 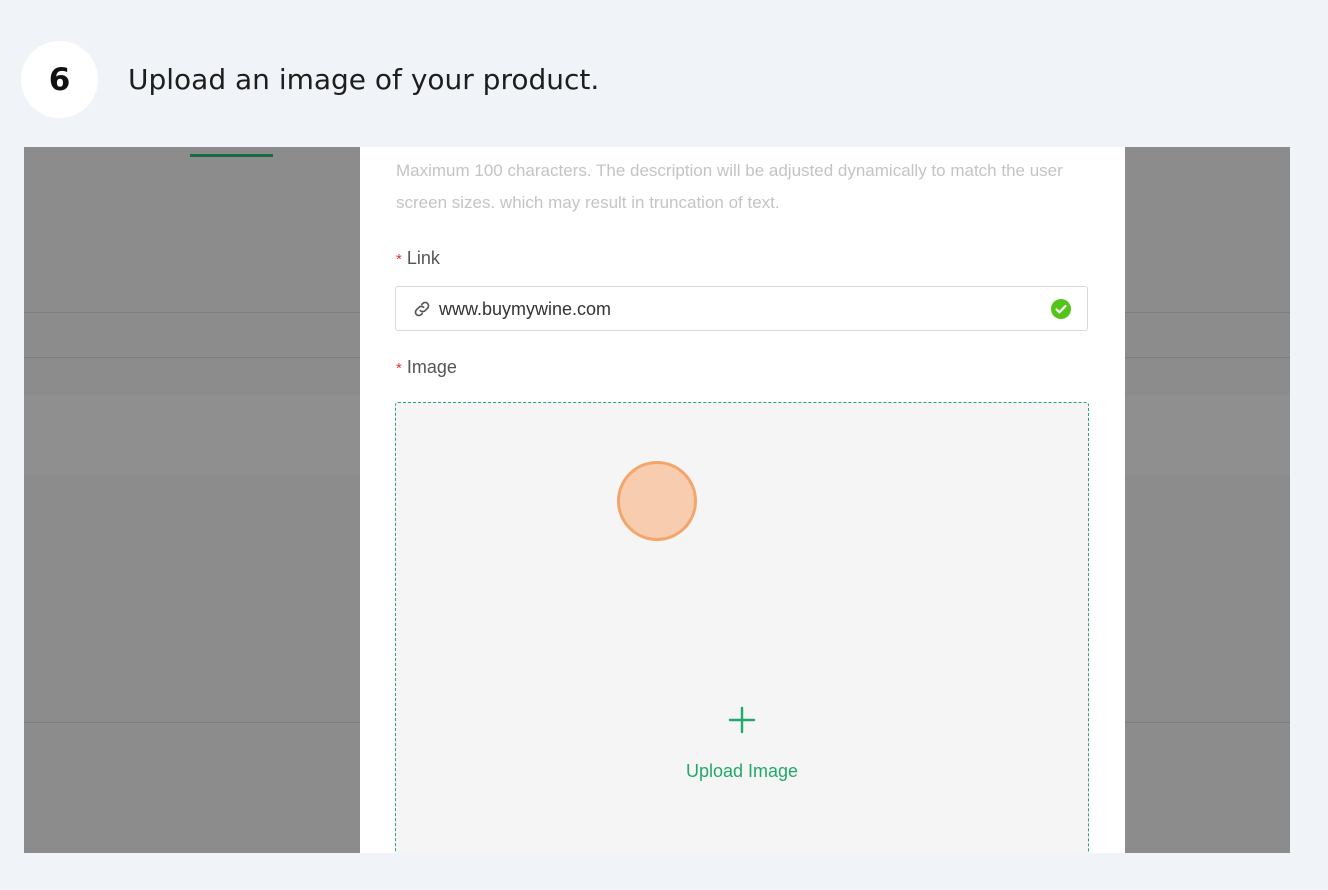 What do you see at coordinates (525, 309) in the screenshot?
I see `link-input-value: www.buymywine.com` at bounding box center [525, 309].